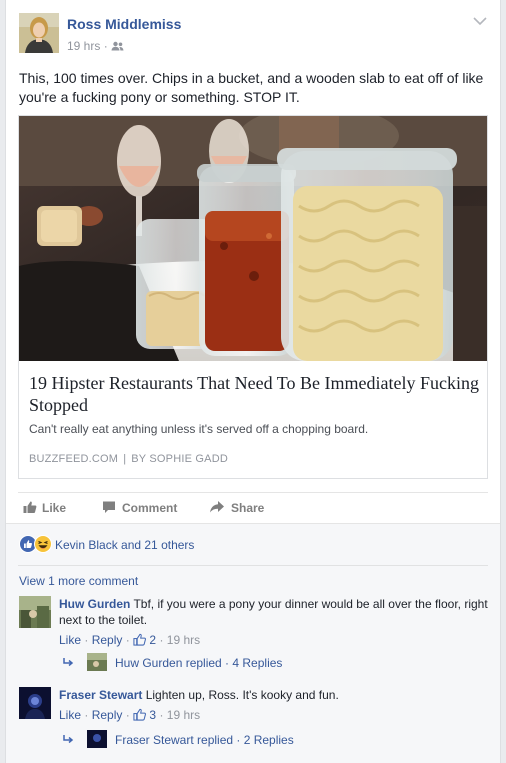 This screenshot has height=763, width=506. Describe the element at coordinates (150, 508) in the screenshot. I see `comment-label: Comment` at that location.